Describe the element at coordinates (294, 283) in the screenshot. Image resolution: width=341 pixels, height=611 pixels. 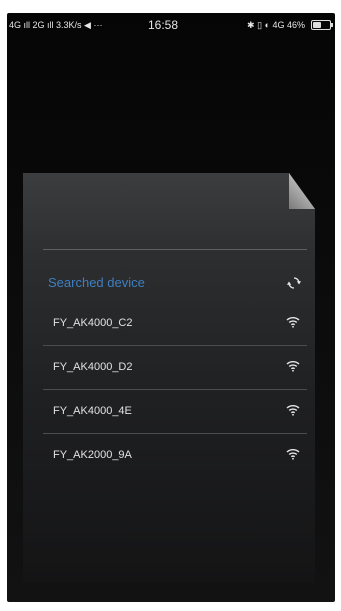
I see `refresh-icon` at that location.